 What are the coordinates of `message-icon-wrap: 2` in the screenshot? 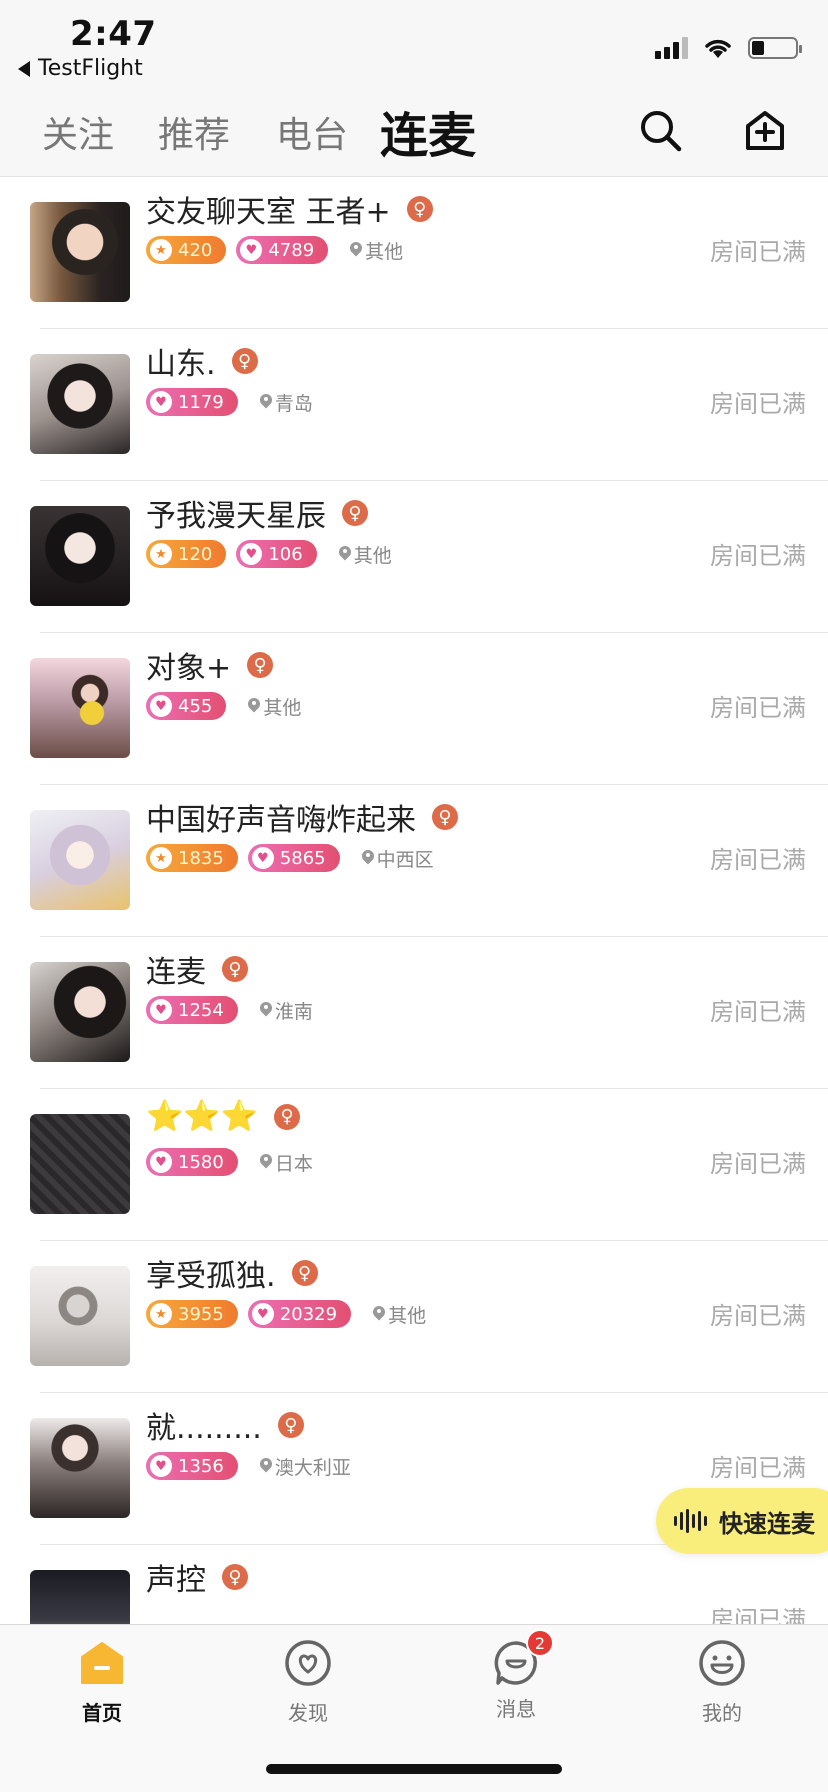 It's located at (523, 1658).